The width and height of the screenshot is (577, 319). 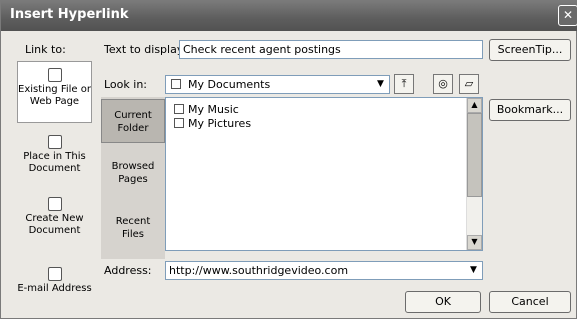 I want to click on new-document-icon, so click(x=54, y=204).